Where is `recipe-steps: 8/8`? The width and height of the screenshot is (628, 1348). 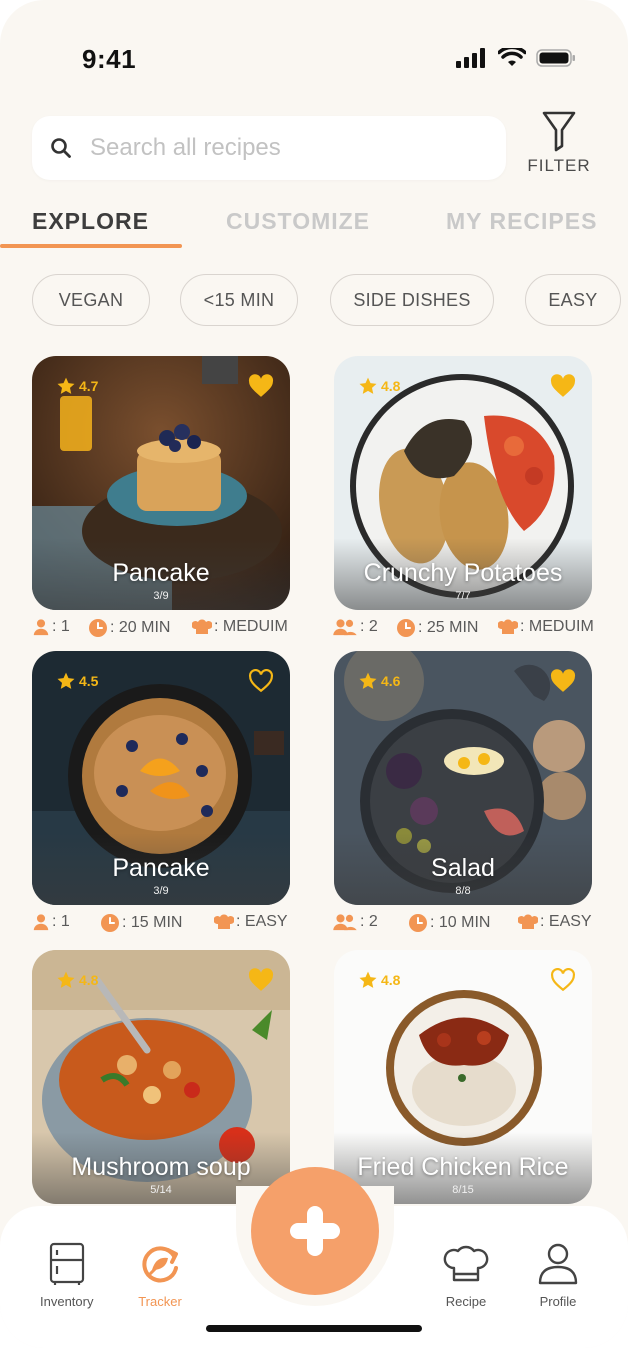
recipe-steps: 8/8 is located at coordinates (463, 891).